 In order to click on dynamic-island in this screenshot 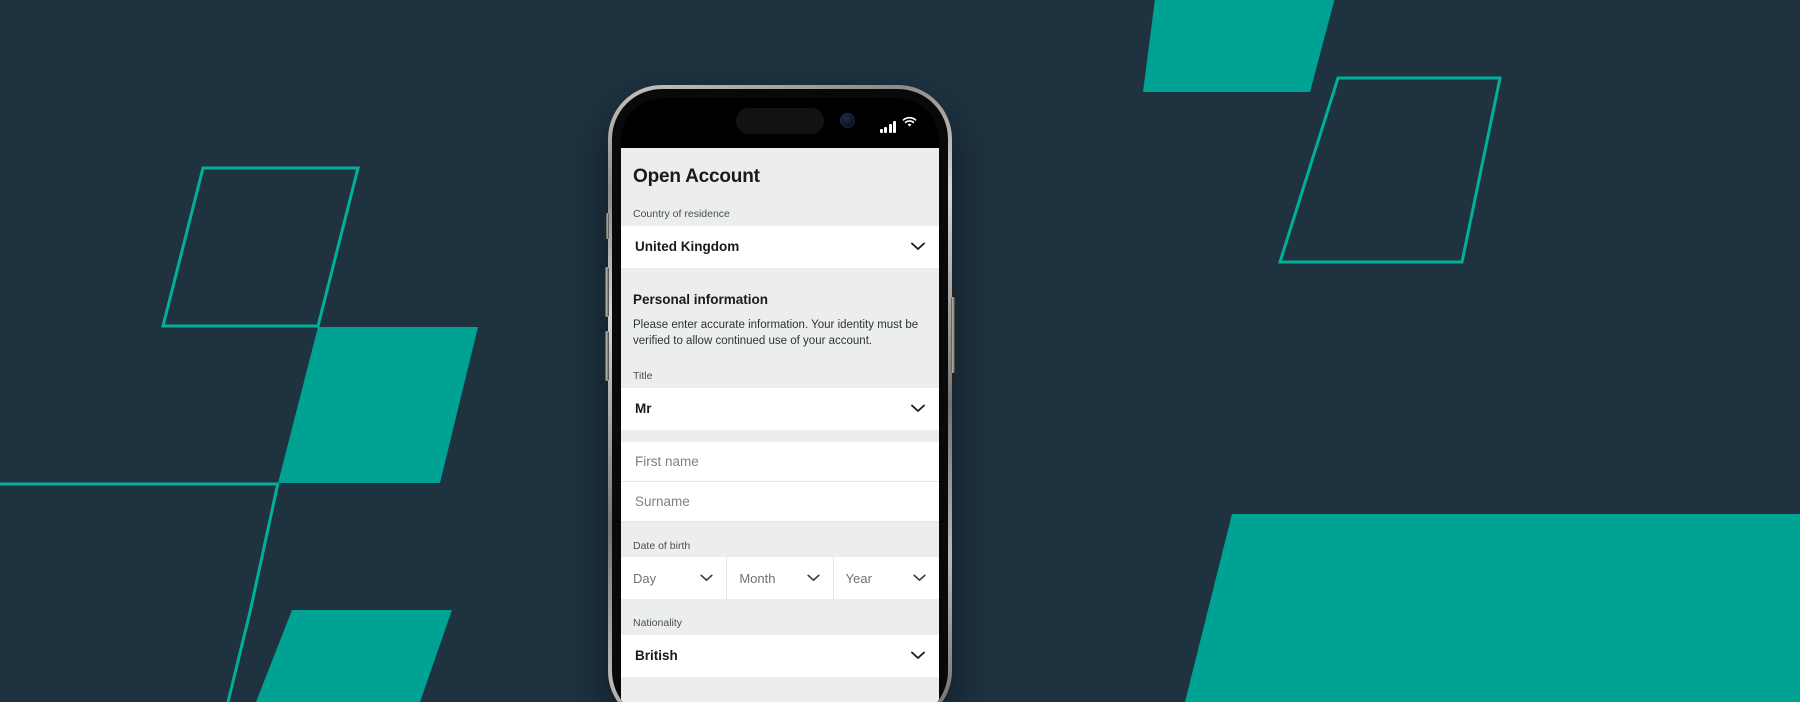, I will do `click(780, 121)`.